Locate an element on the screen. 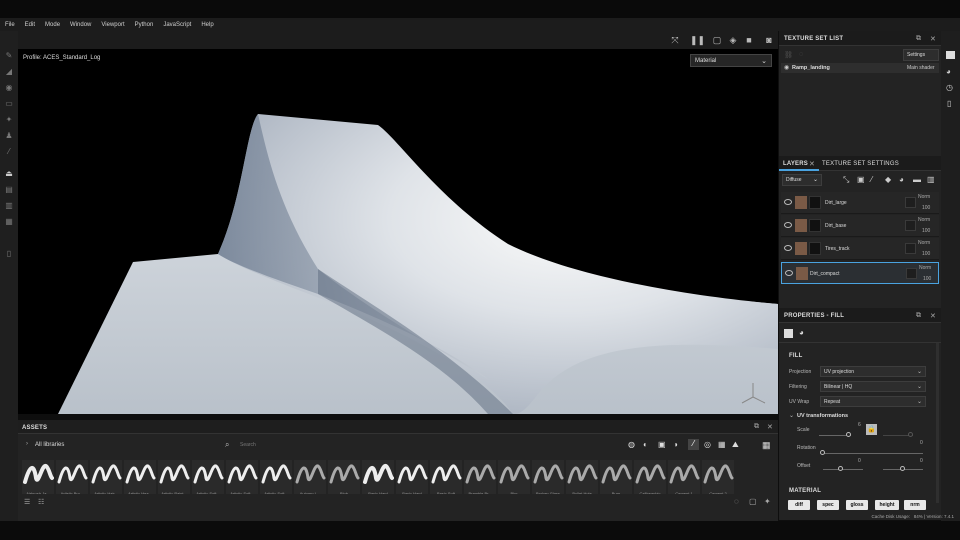 This screenshot has width=960, height=540. shader-settings-icon: ◕ is located at coordinates (948, 71).